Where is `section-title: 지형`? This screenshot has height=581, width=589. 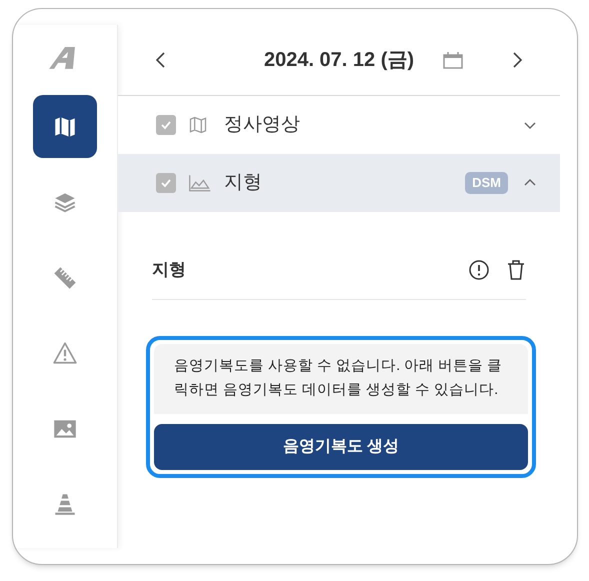 section-title: 지형 is located at coordinates (169, 269).